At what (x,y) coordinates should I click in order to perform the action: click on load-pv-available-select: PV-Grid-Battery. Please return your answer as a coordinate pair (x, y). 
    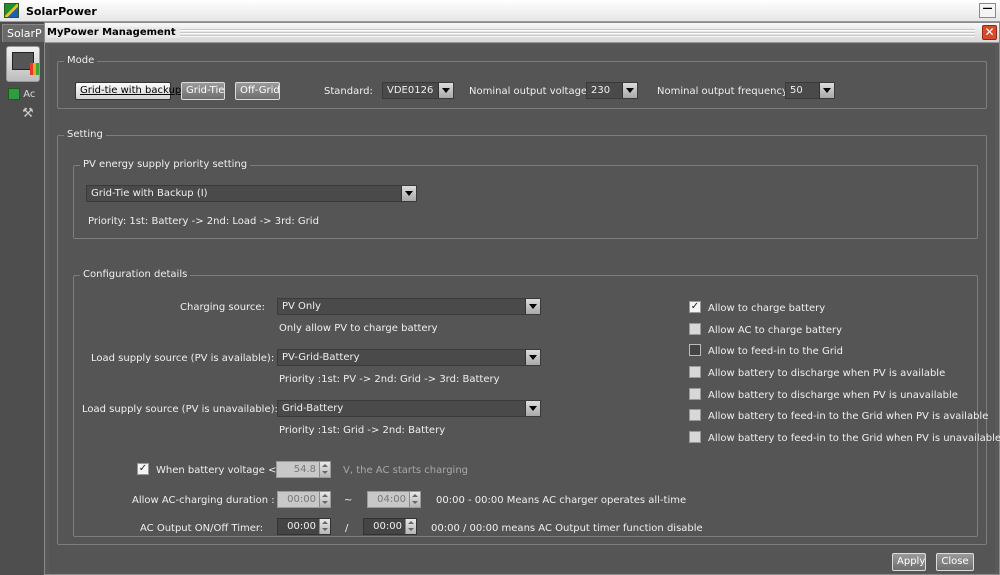
    Looking at the image, I should click on (409, 357).